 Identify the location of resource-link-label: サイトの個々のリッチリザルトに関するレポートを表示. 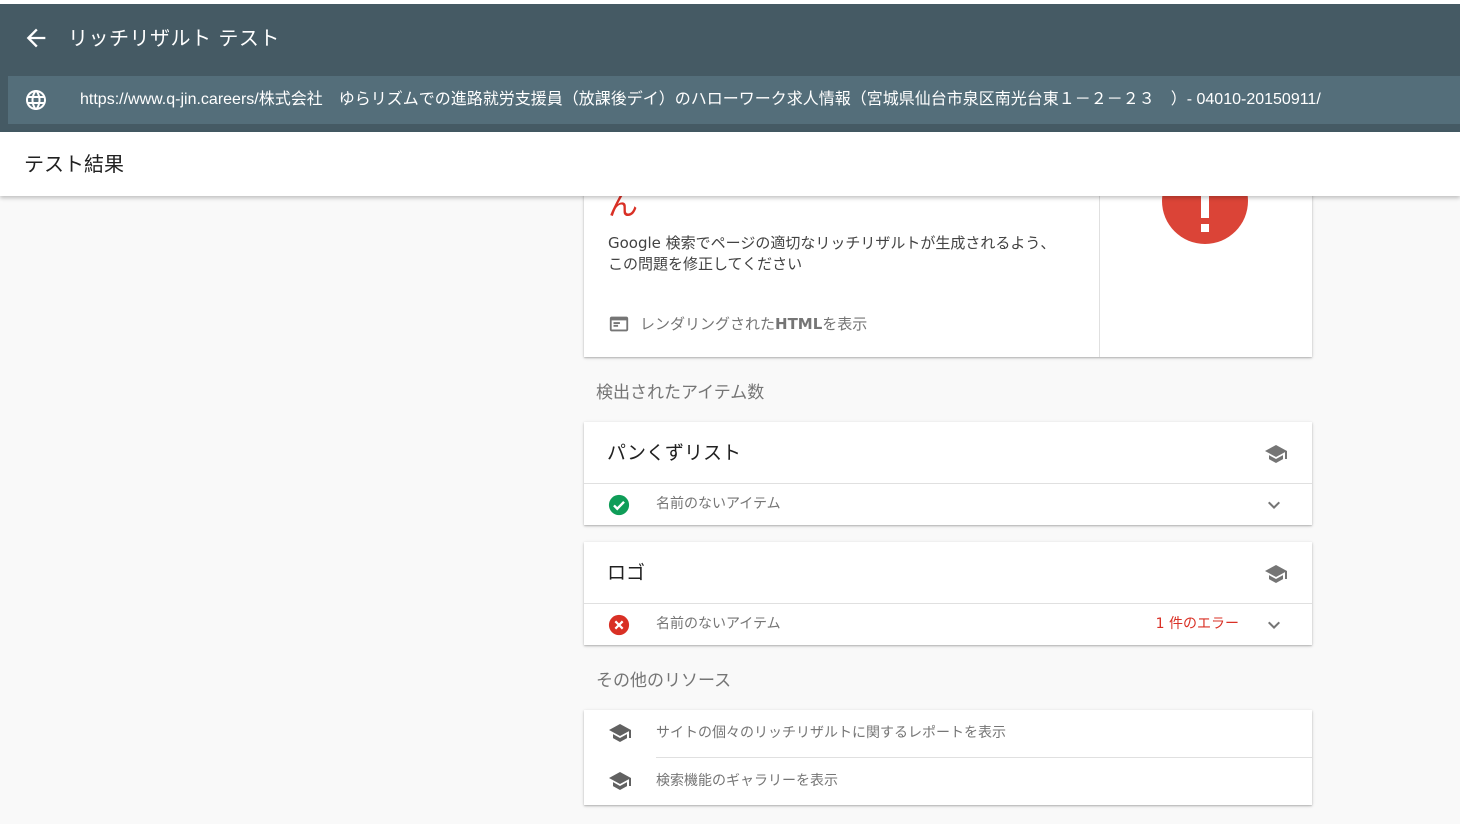
(831, 733).